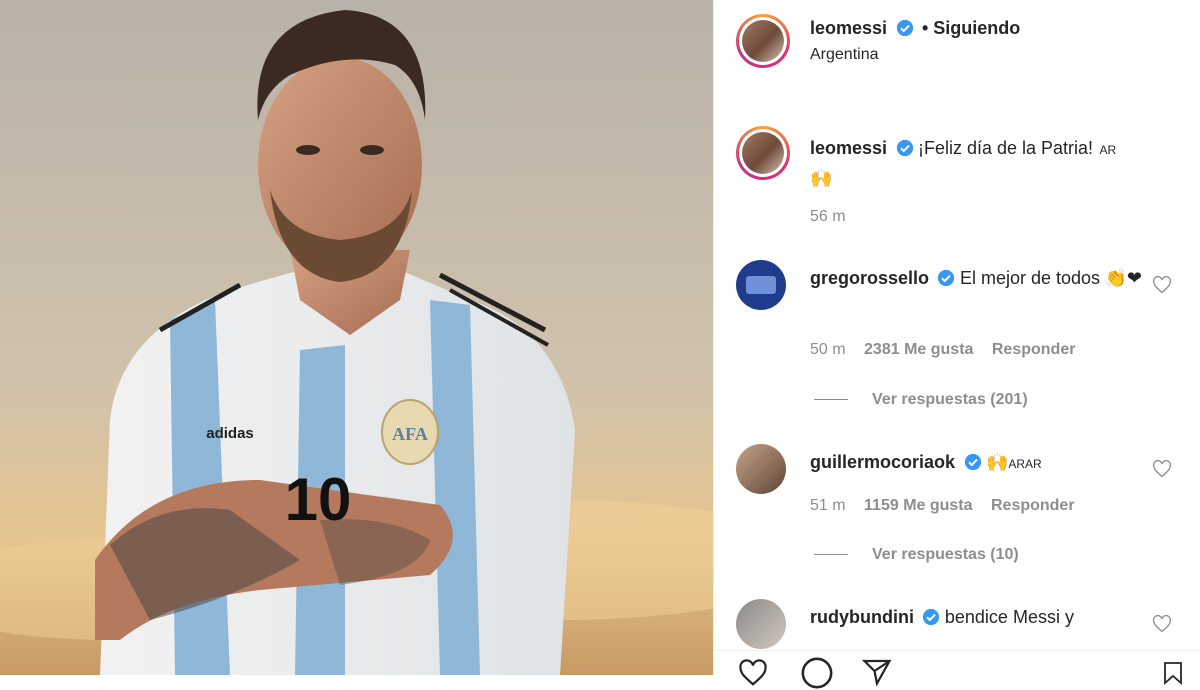 The height and width of the screenshot is (690, 1200). I want to click on following-button: • Siguiendo, so click(971, 28).